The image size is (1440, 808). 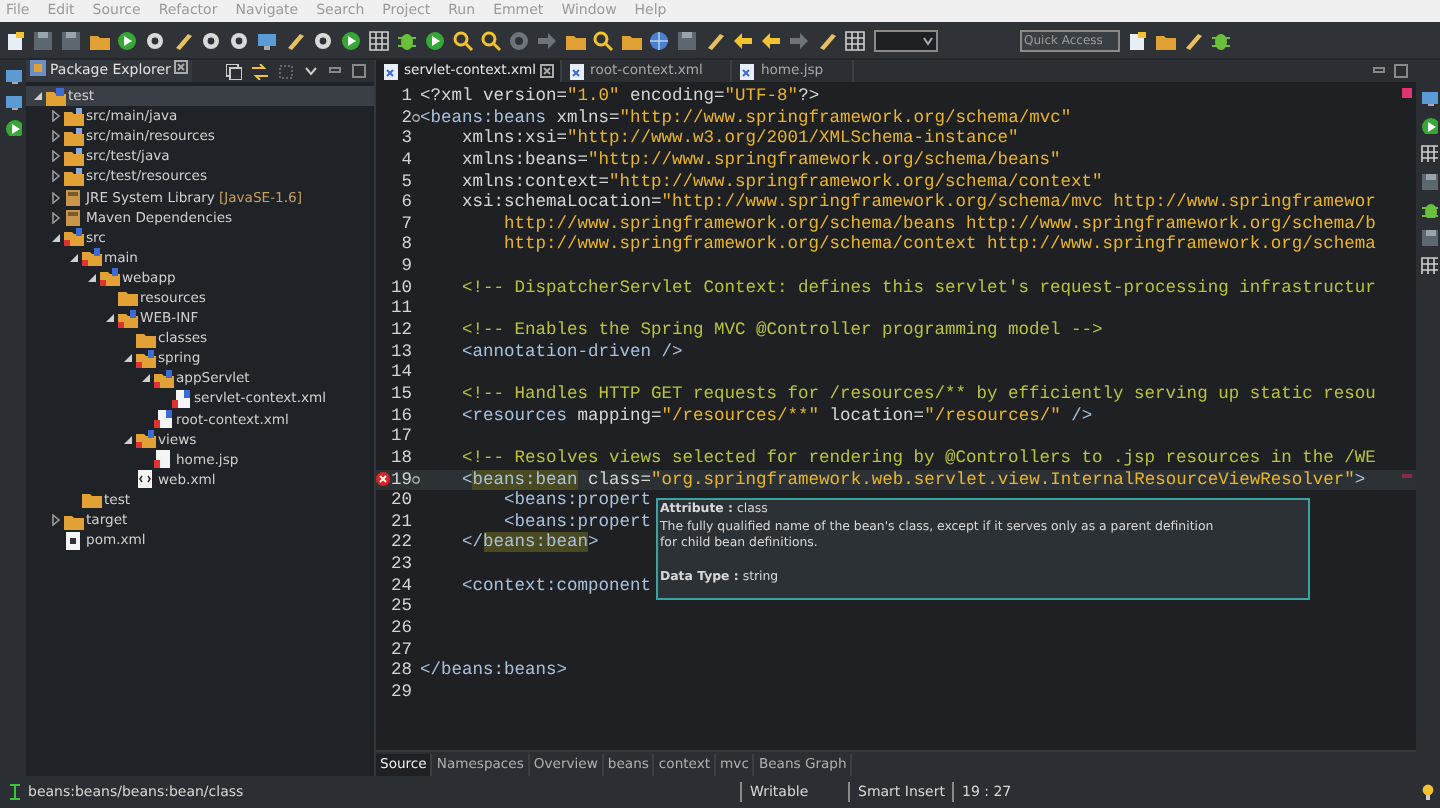 What do you see at coordinates (406, 139) in the screenshot?
I see `line-number: 3` at bounding box center [406, 139].